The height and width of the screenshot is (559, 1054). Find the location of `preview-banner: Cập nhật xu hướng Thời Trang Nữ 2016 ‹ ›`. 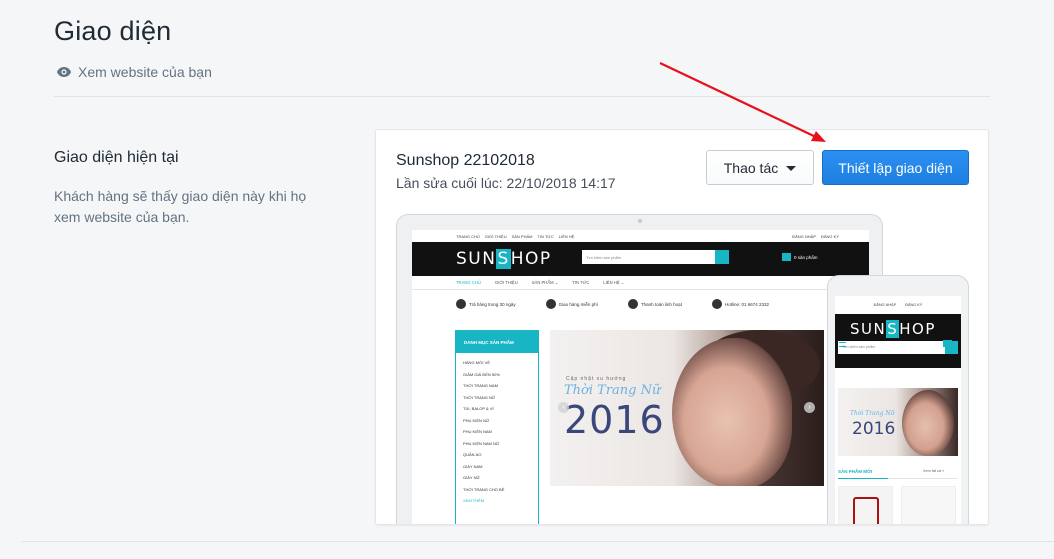

preview-banner: Cập nhật xu hướng Thời Trang Nữ 2016 ‹ › is located at coordinates (687, 408).